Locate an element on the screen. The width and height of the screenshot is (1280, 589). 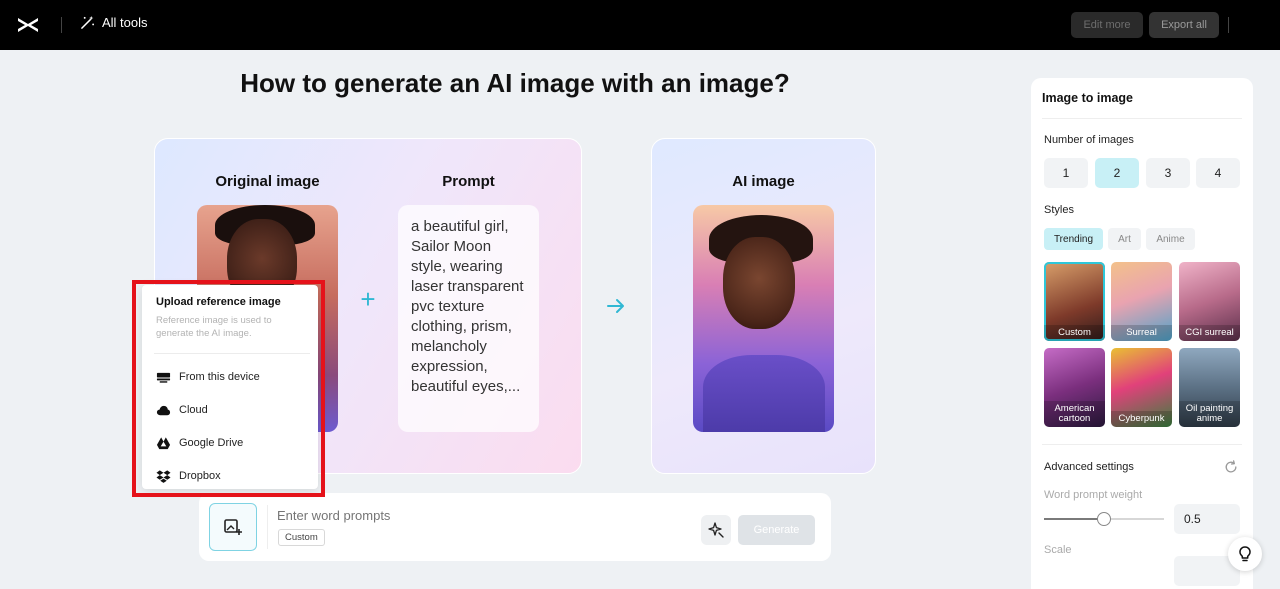
image-add-icon is located at coordinates (233, 527).